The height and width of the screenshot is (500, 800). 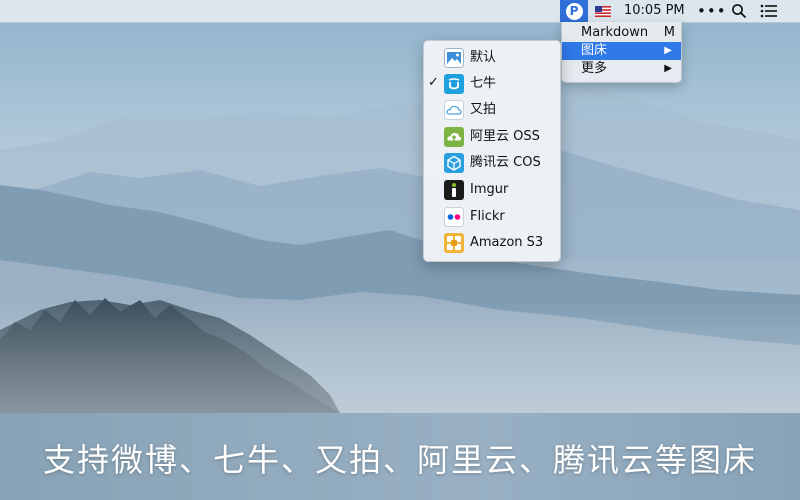 What do you see at coordinates (454, 137) in the screenshot?
I see `aliyun-icon` at bounding box center [454, 137].